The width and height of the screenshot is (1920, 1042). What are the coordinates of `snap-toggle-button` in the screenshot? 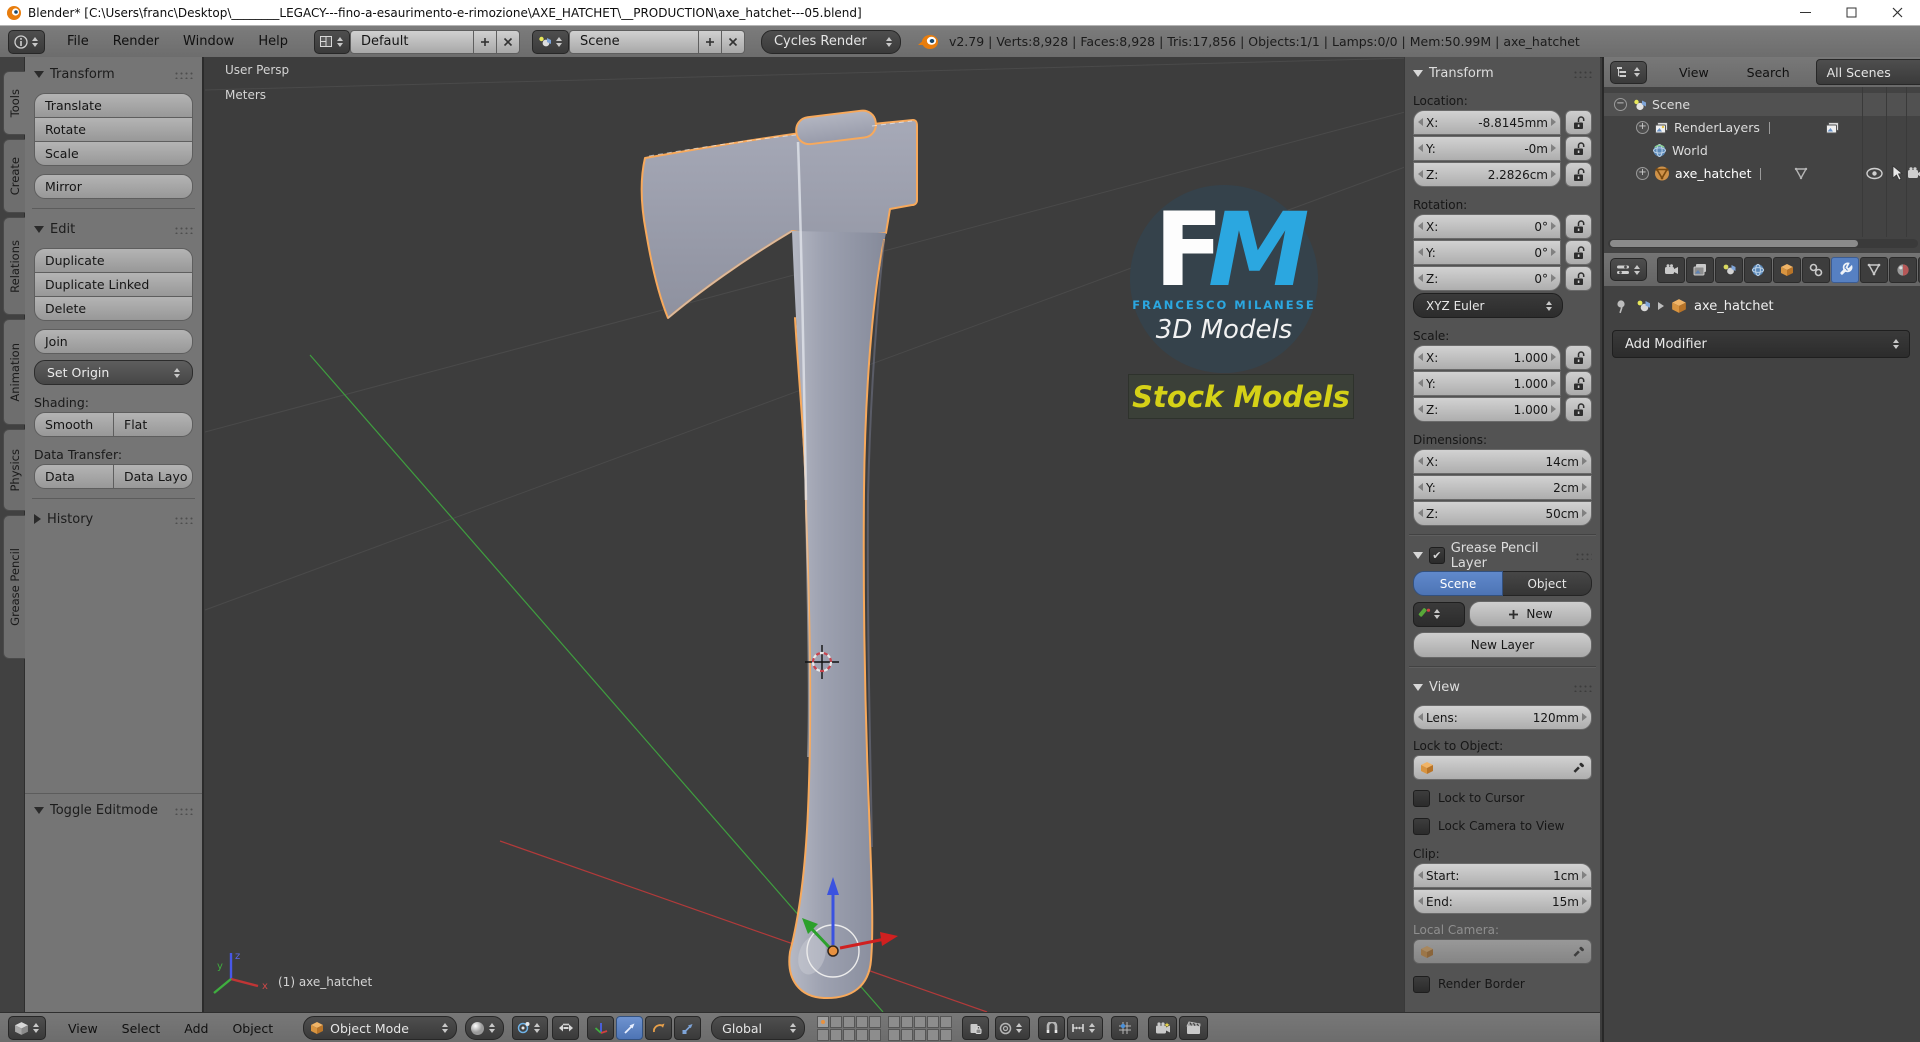 It's located at (1052, 1028).